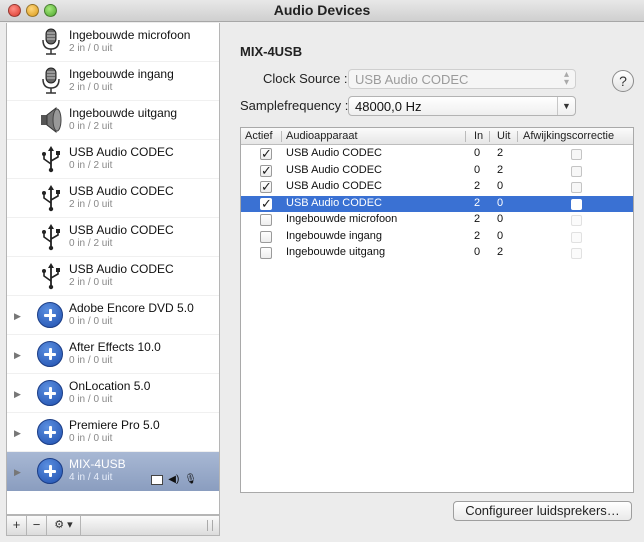  Describe the element at coordinates (566, 78) in the screenshot. I see `updown-arrows-icon: ▴ ▾` at that location.